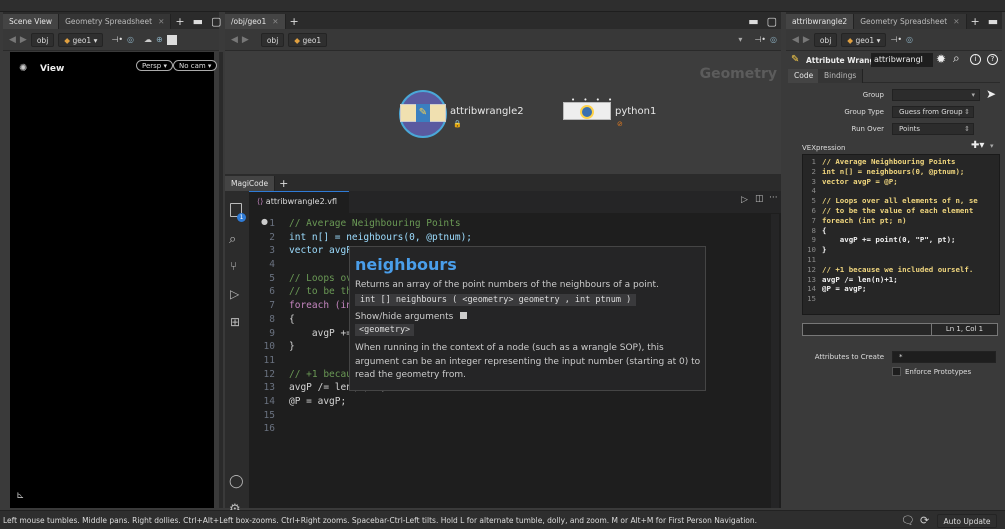 This screenshot has width=1005, height=529. What do you see at coordinates (992, 59) in the screenshot?
I see `help-icon: ?` at bounding box center [992, 59].